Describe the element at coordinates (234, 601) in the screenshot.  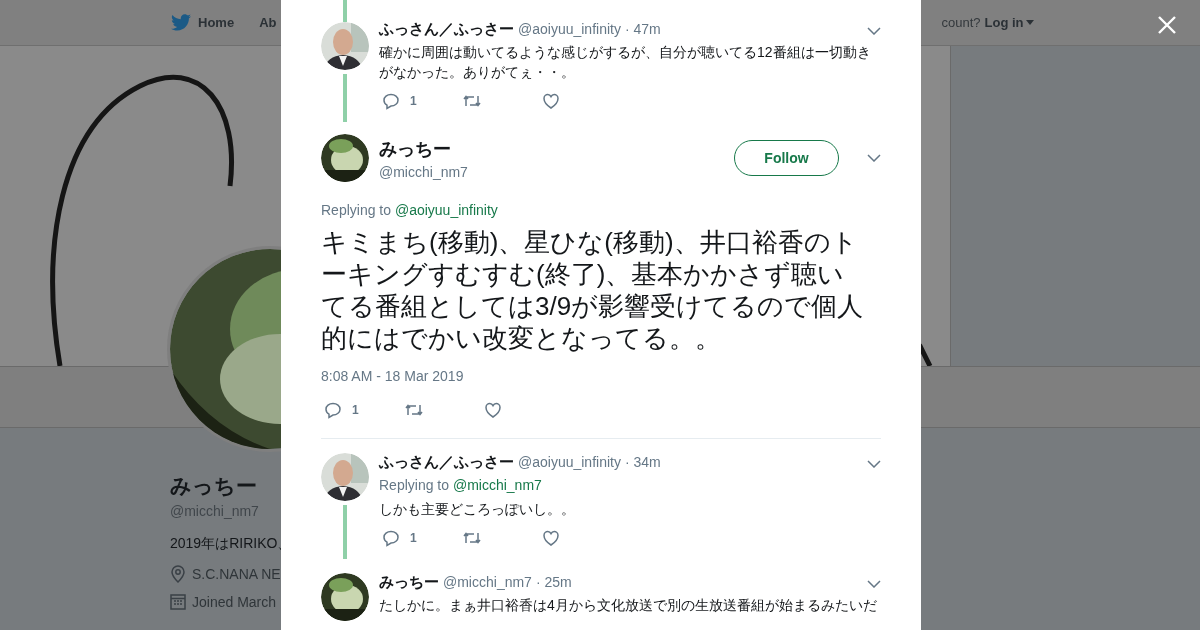
I see `profile-joined: Joined March` at that location.